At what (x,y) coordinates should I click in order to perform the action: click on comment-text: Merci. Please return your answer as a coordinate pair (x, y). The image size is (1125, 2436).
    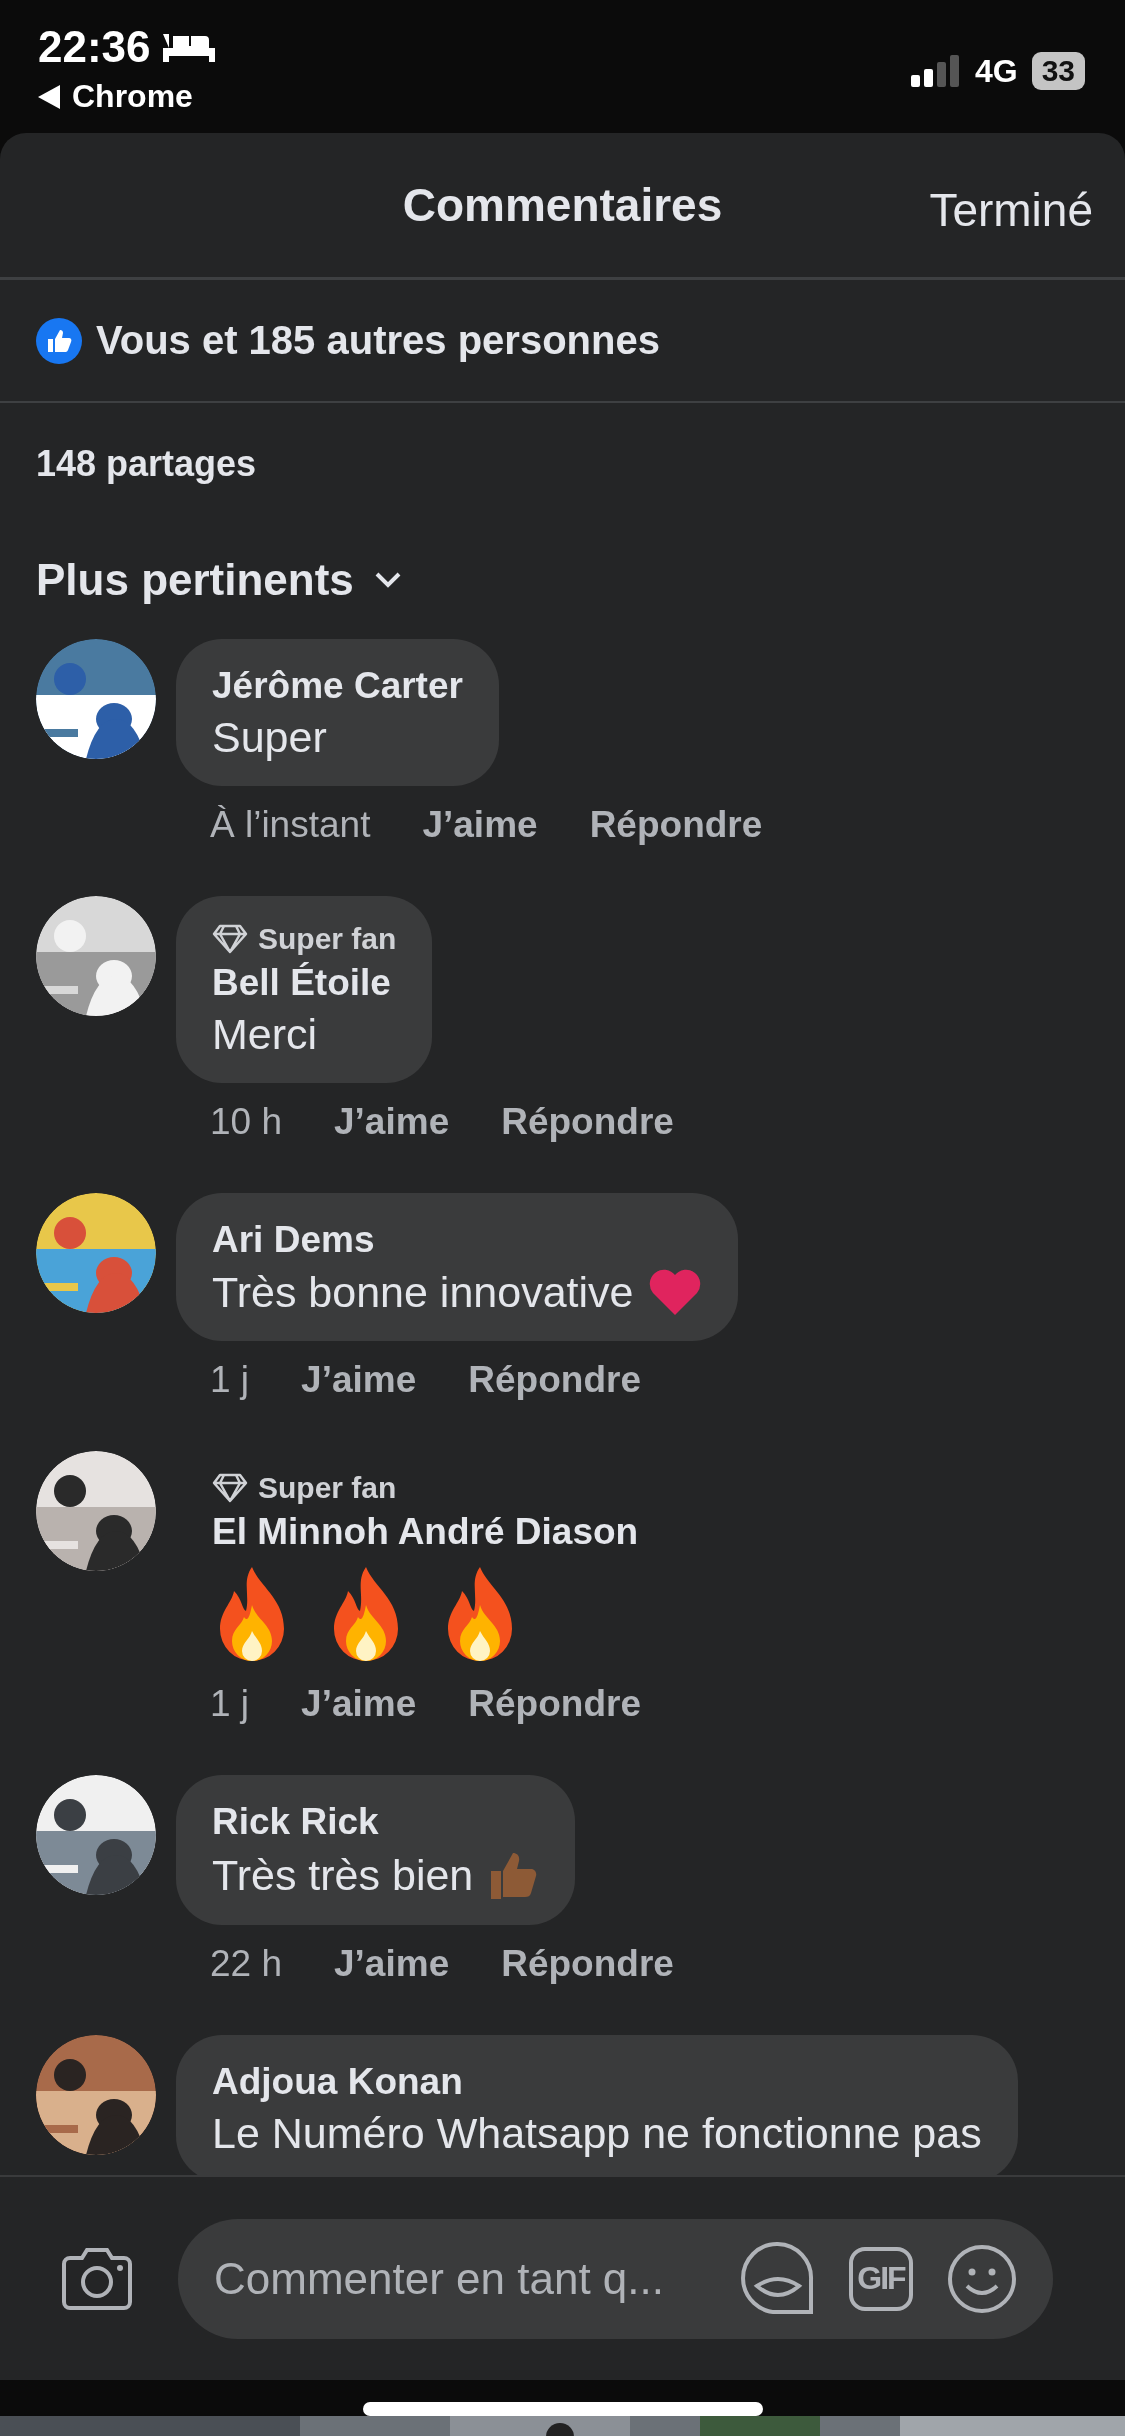
    Looking at the image, I should click on (265, 1034).